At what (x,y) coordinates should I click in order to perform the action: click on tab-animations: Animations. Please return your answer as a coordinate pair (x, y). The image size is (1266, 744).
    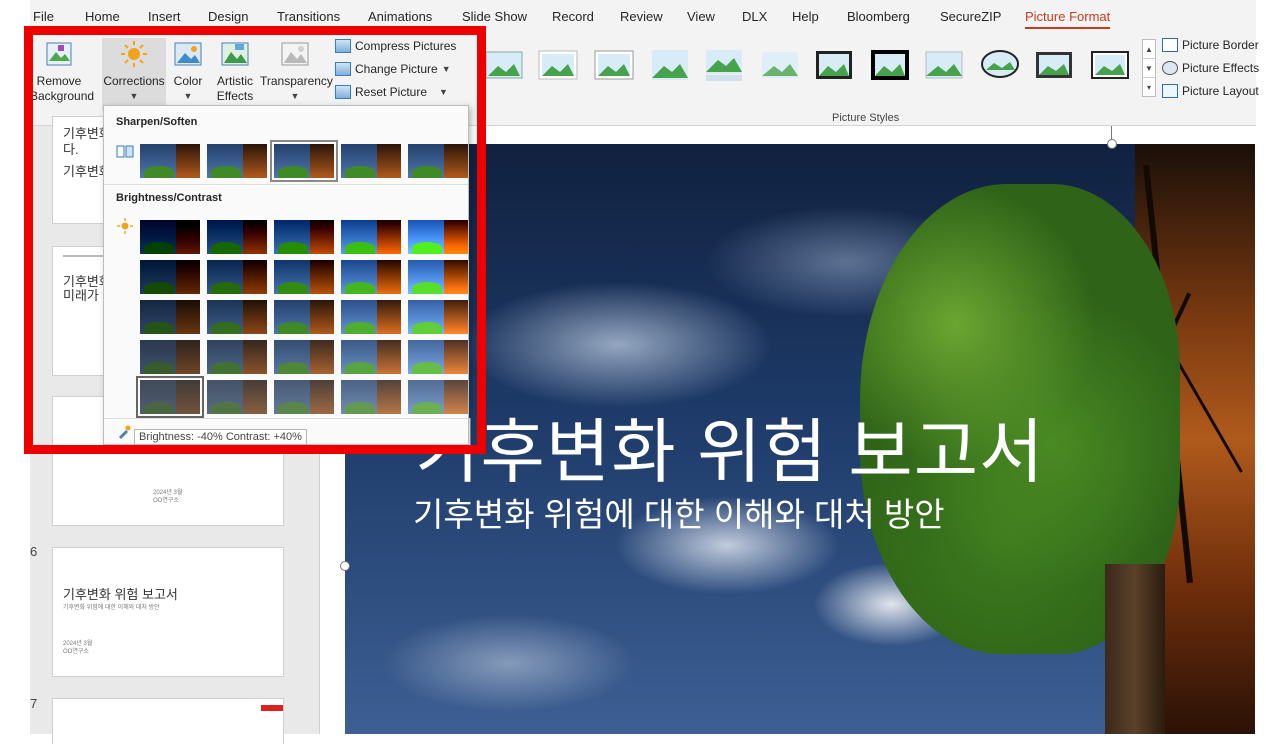
    Looking at the image, I should click on (400, 16).